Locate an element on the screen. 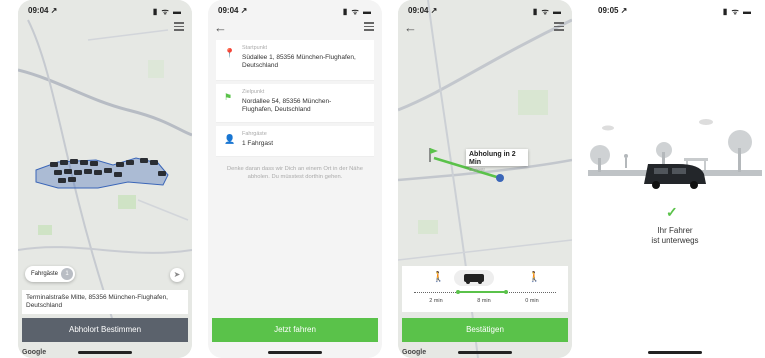  start-label: Startpunkt is located at coordinates (255, 48).